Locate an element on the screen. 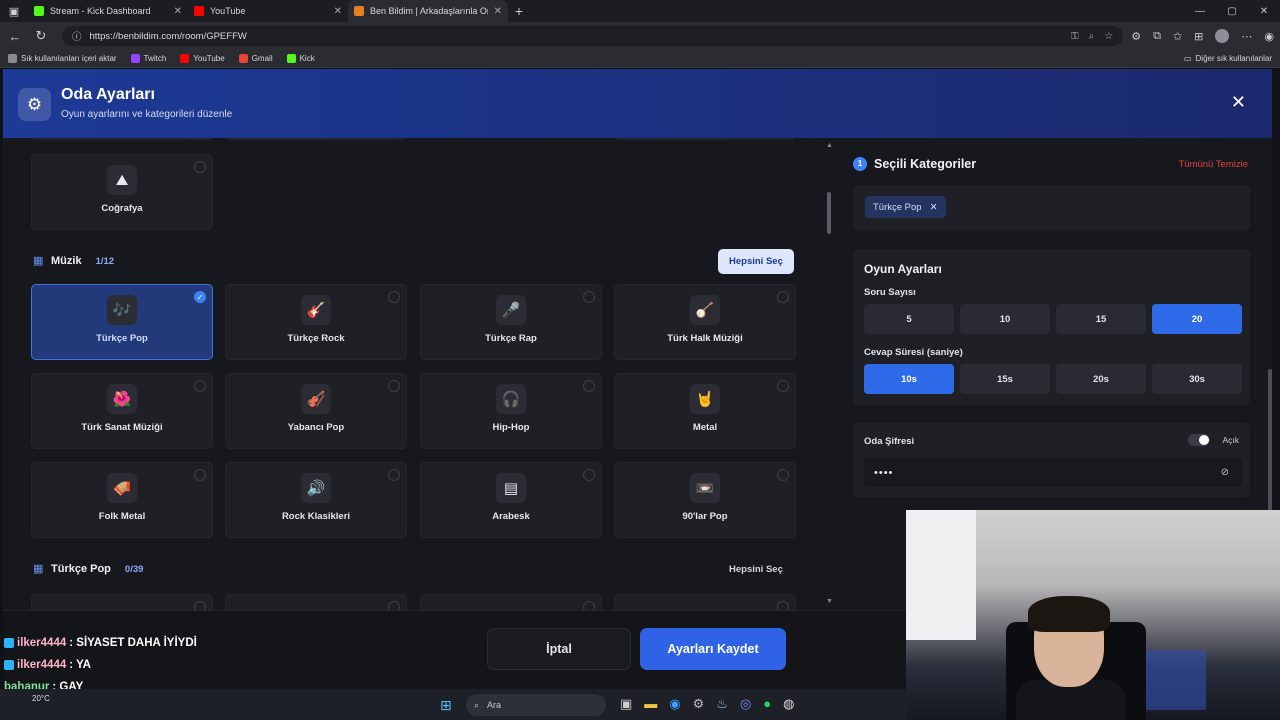 Image resolution: width=1280 pixels, height=720 pixels. close-modal-button: ✕ is located at coordinates (1238, 102).